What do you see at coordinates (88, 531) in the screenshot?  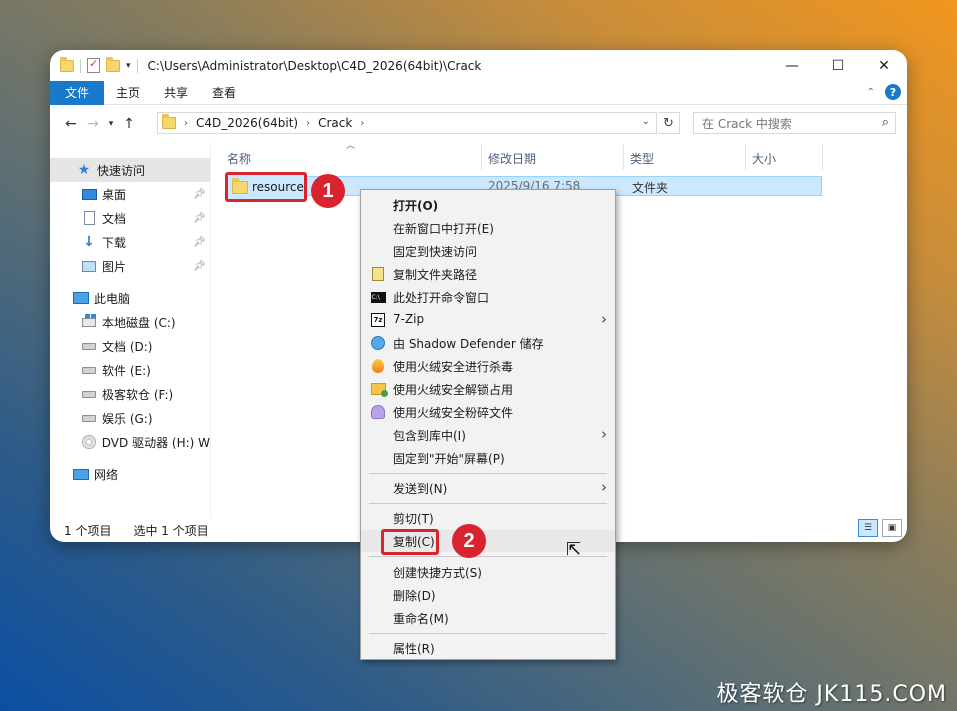 I see `item-count: 1 个项目` at bounding box center [88, 531].